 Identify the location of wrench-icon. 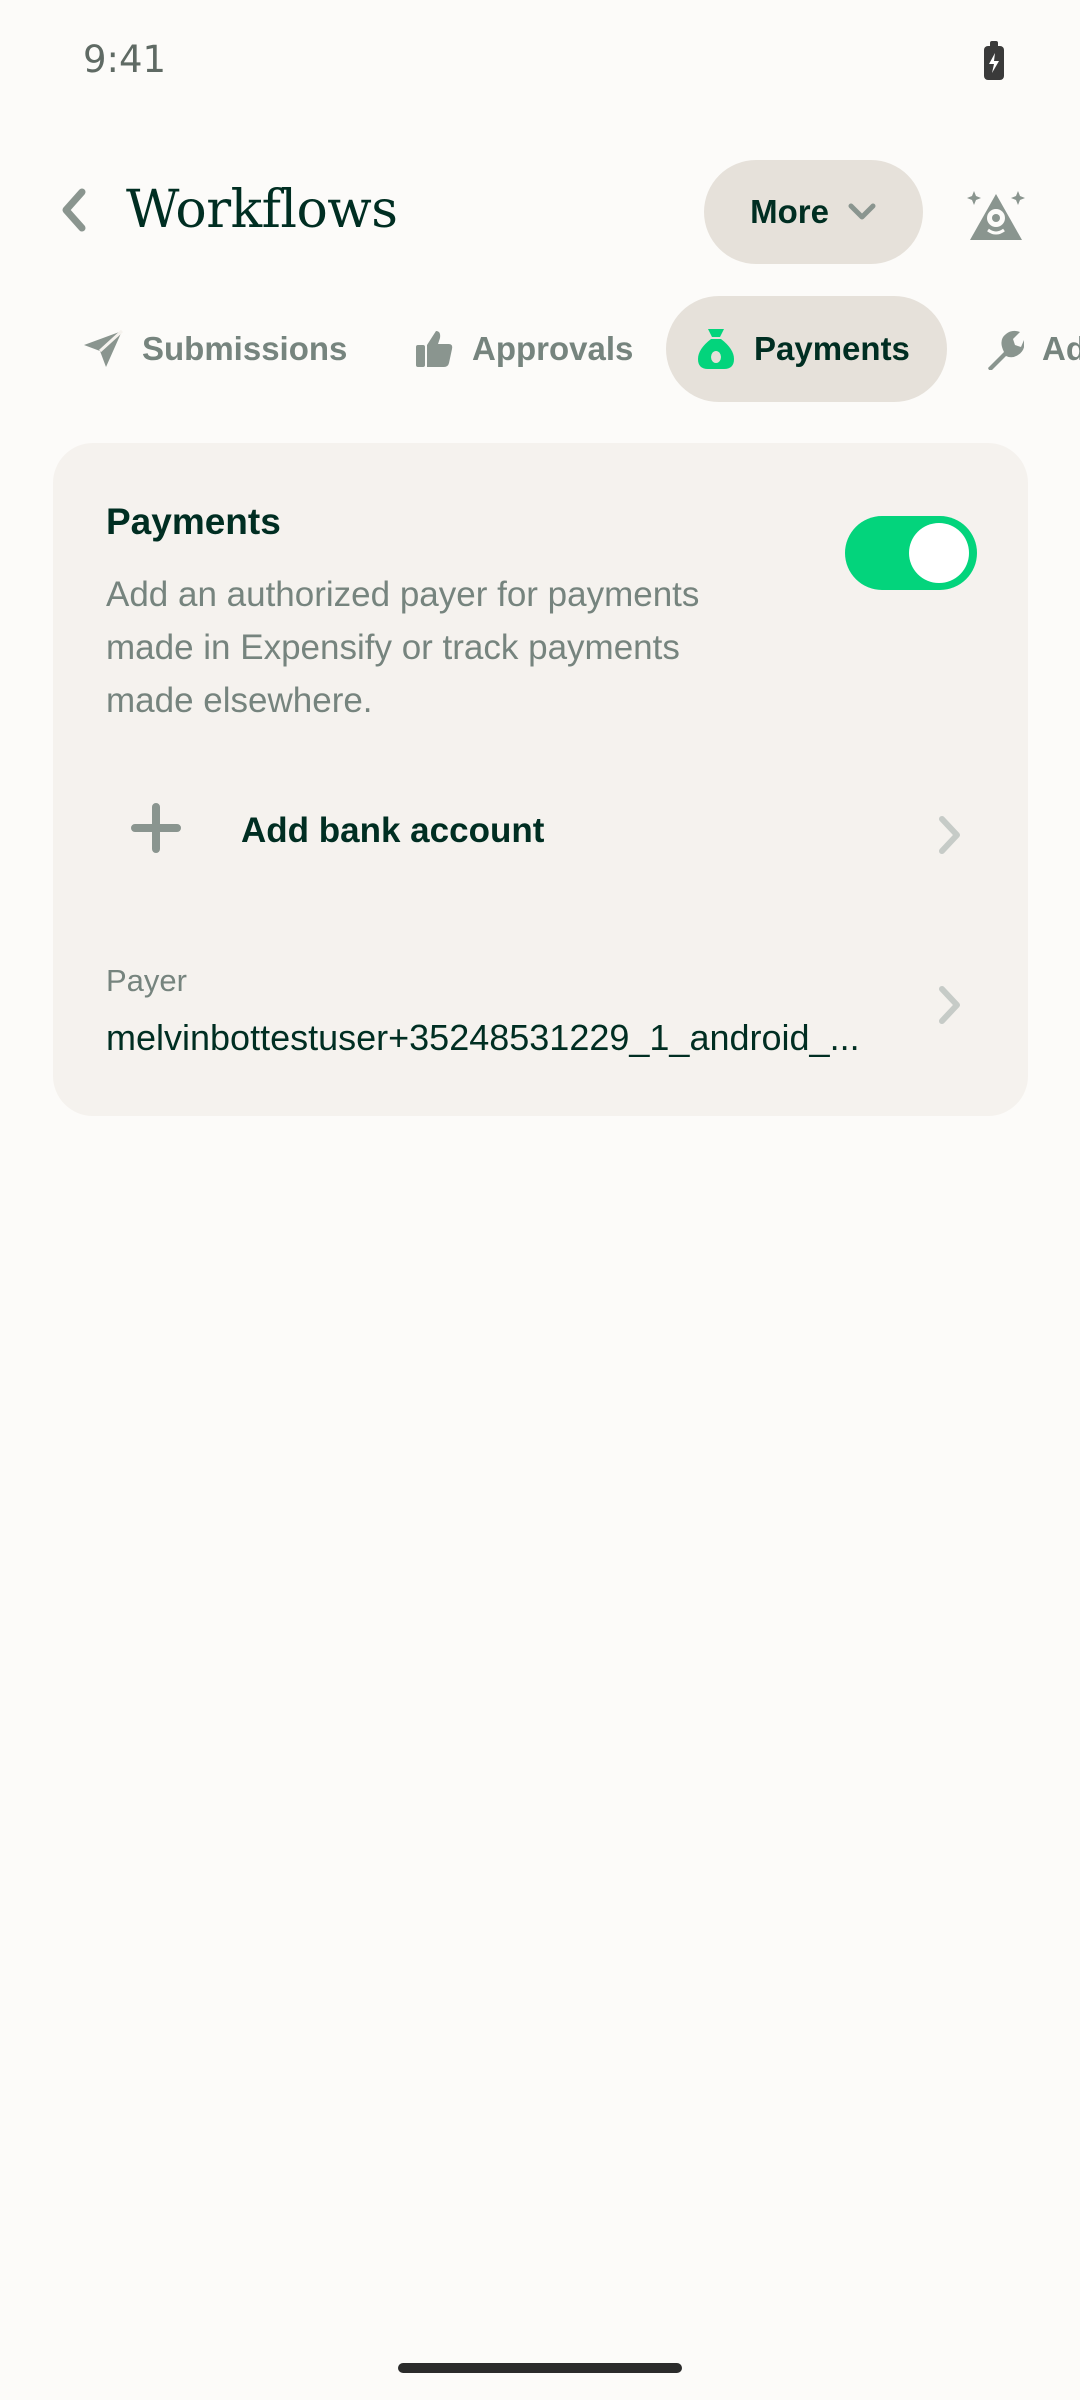
(1006, 350).